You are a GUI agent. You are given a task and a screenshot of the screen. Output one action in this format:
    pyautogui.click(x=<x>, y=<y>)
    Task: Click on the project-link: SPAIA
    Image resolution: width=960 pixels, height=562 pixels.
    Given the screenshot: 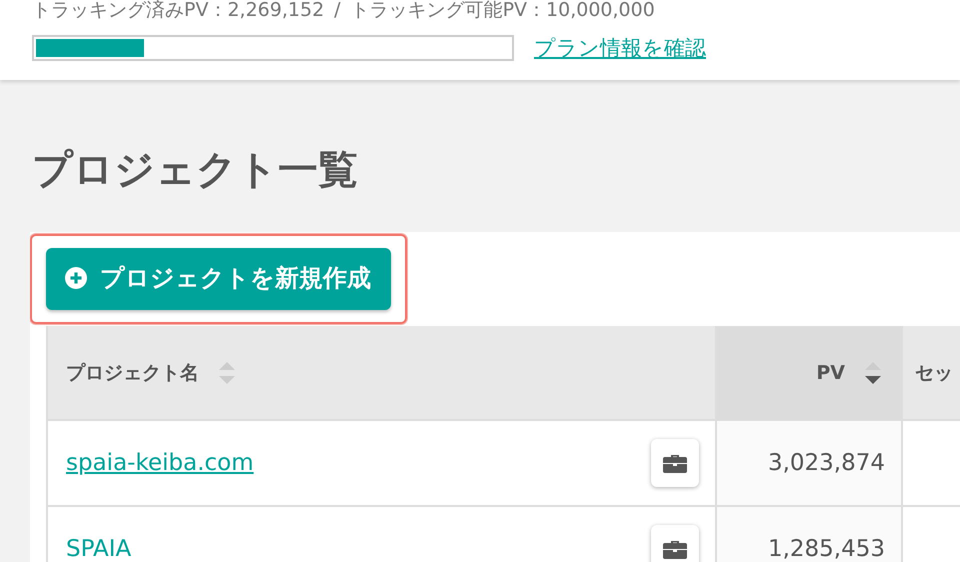 What is the action you would take?
    pyautogui.click(x=99, y=549)
    